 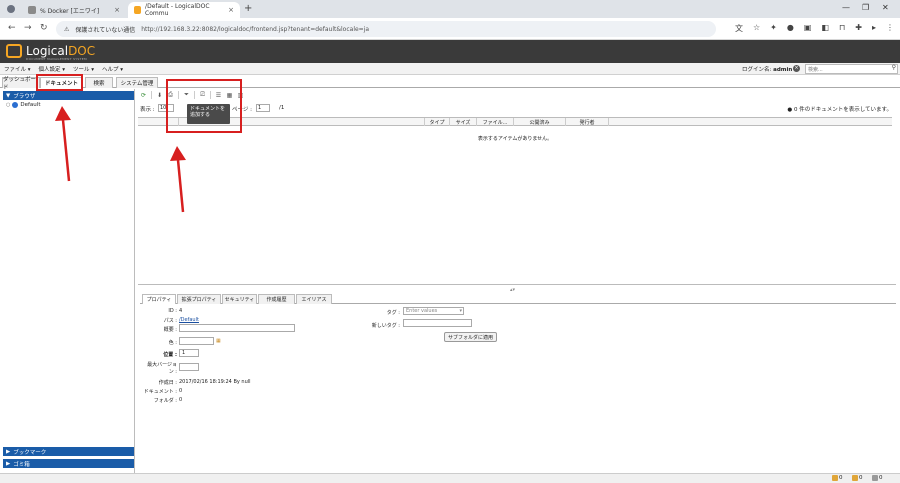 I want to click on logout-icon: ×, so click(x=796, y=68).